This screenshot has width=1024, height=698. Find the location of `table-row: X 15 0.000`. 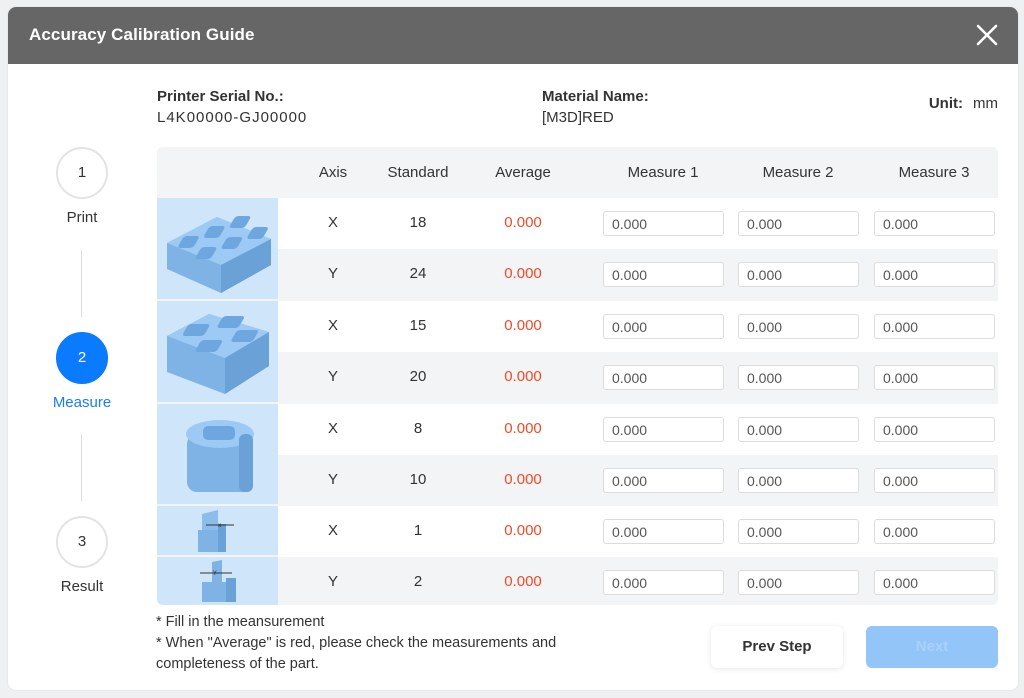

table-row: X 15 0.000 is located at coordinates (638, 326).